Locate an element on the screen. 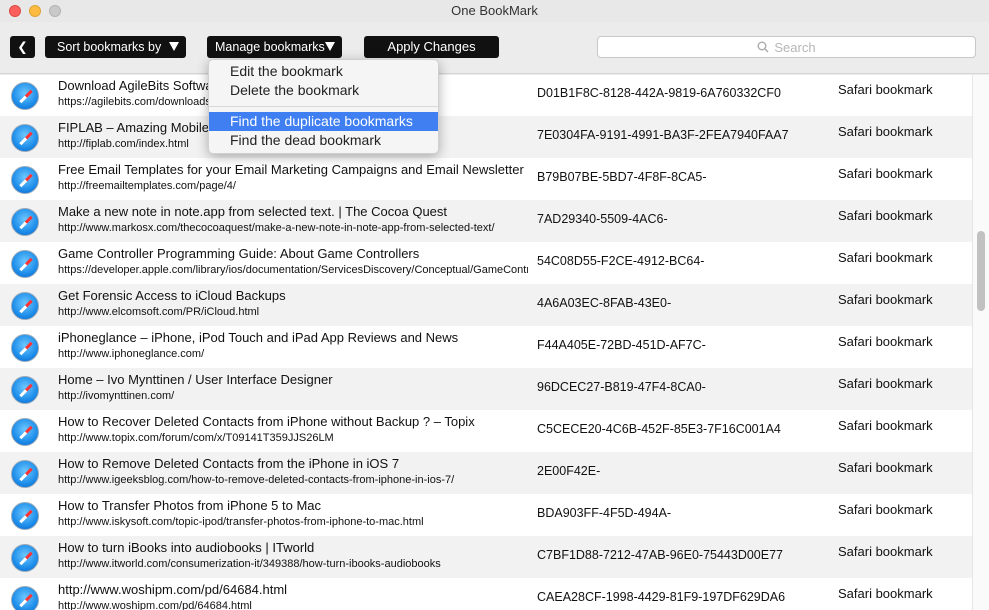  bookmark-url: http://www.elcomsoft.com/PR/iCloud.html is located at coordinates (159, 312).